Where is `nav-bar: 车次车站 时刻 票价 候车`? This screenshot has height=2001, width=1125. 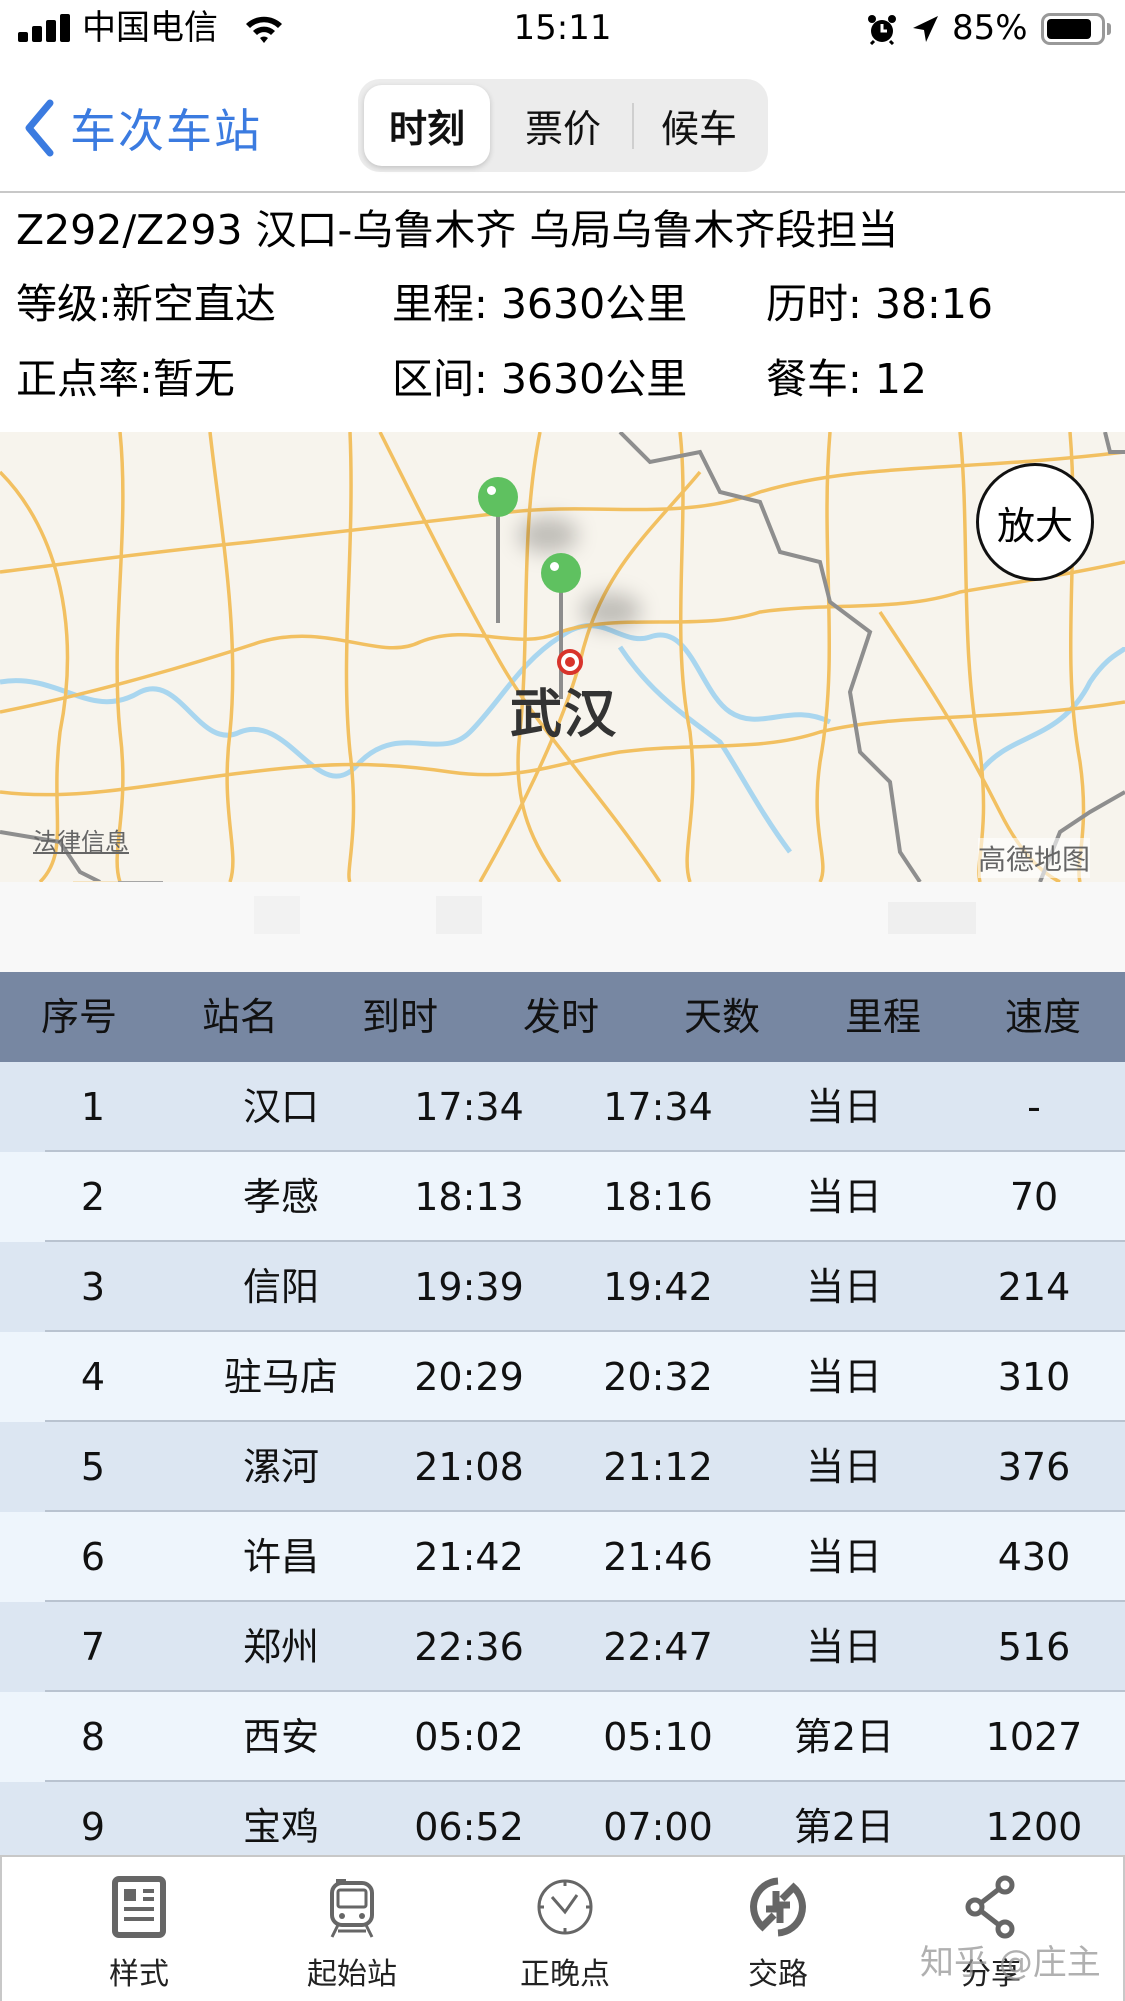
nav-bar: 车次车站 时刻 票价 候车 is located at coordinates (562, 125).